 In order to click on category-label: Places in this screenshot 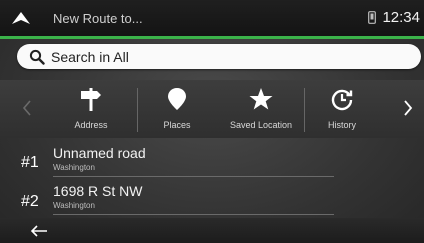, I will do `click(177, 125)`.